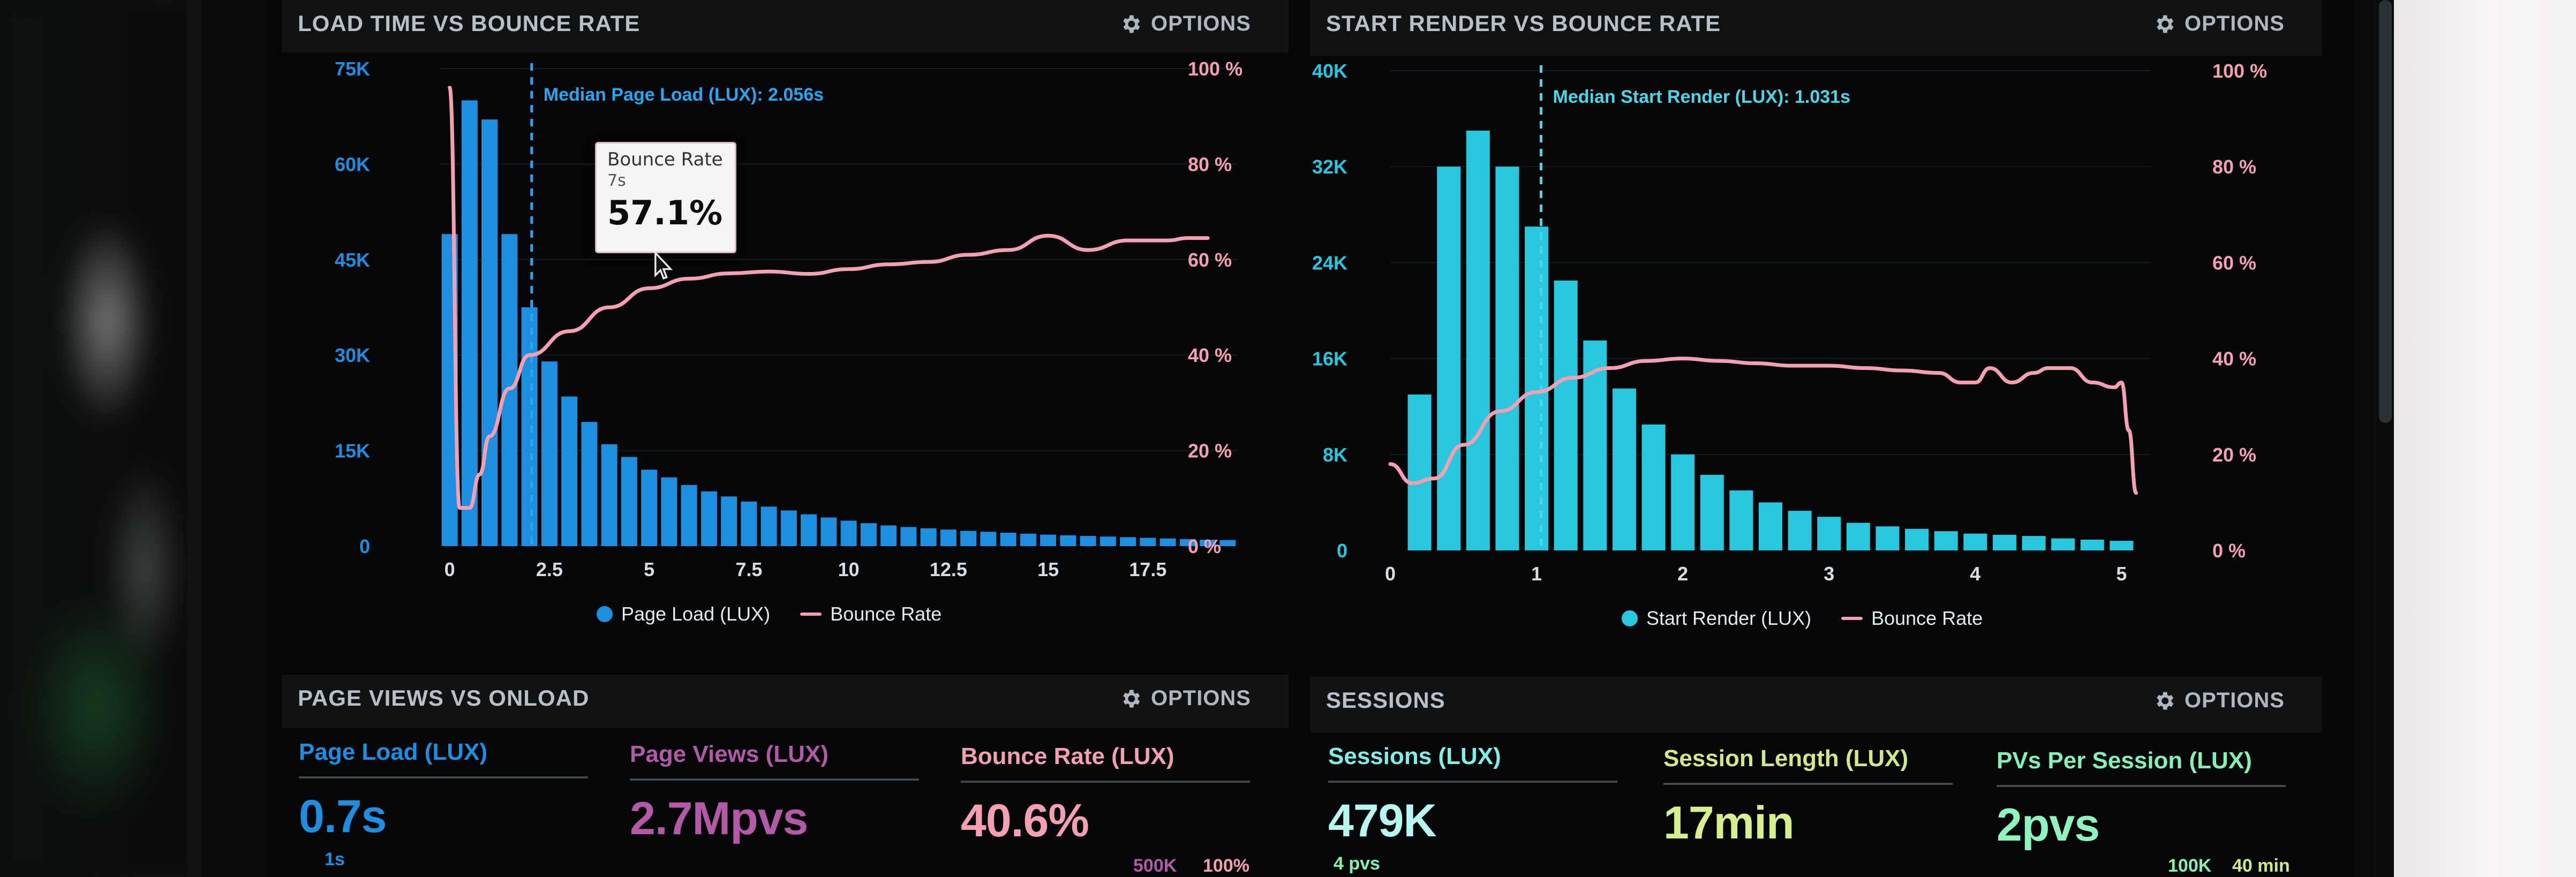 This screenshot has width=2576, height=877. What do you see at coordinates (352, 69) in the screenshot?
I see `y-axis-left-tick: 75K` at bounding box center [352, 69].